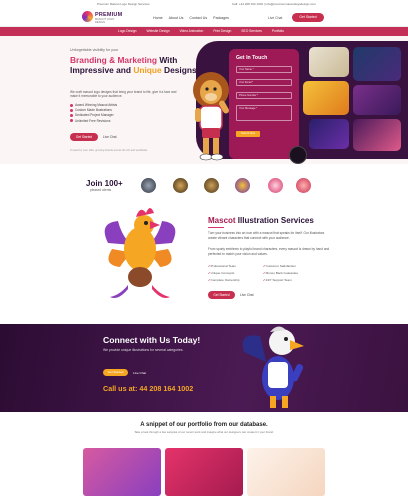 The height and width of the screenshot is (496, 408). I want to click on hero-portfolio-tiles, so click(355, 99).